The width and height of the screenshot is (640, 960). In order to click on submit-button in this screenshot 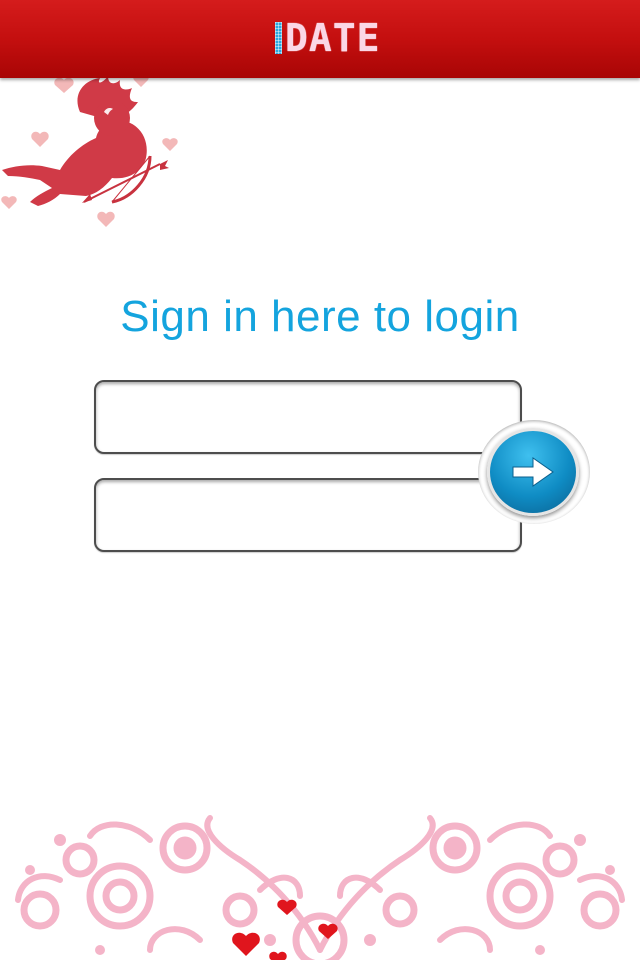, I will do `click(533, 472)`.